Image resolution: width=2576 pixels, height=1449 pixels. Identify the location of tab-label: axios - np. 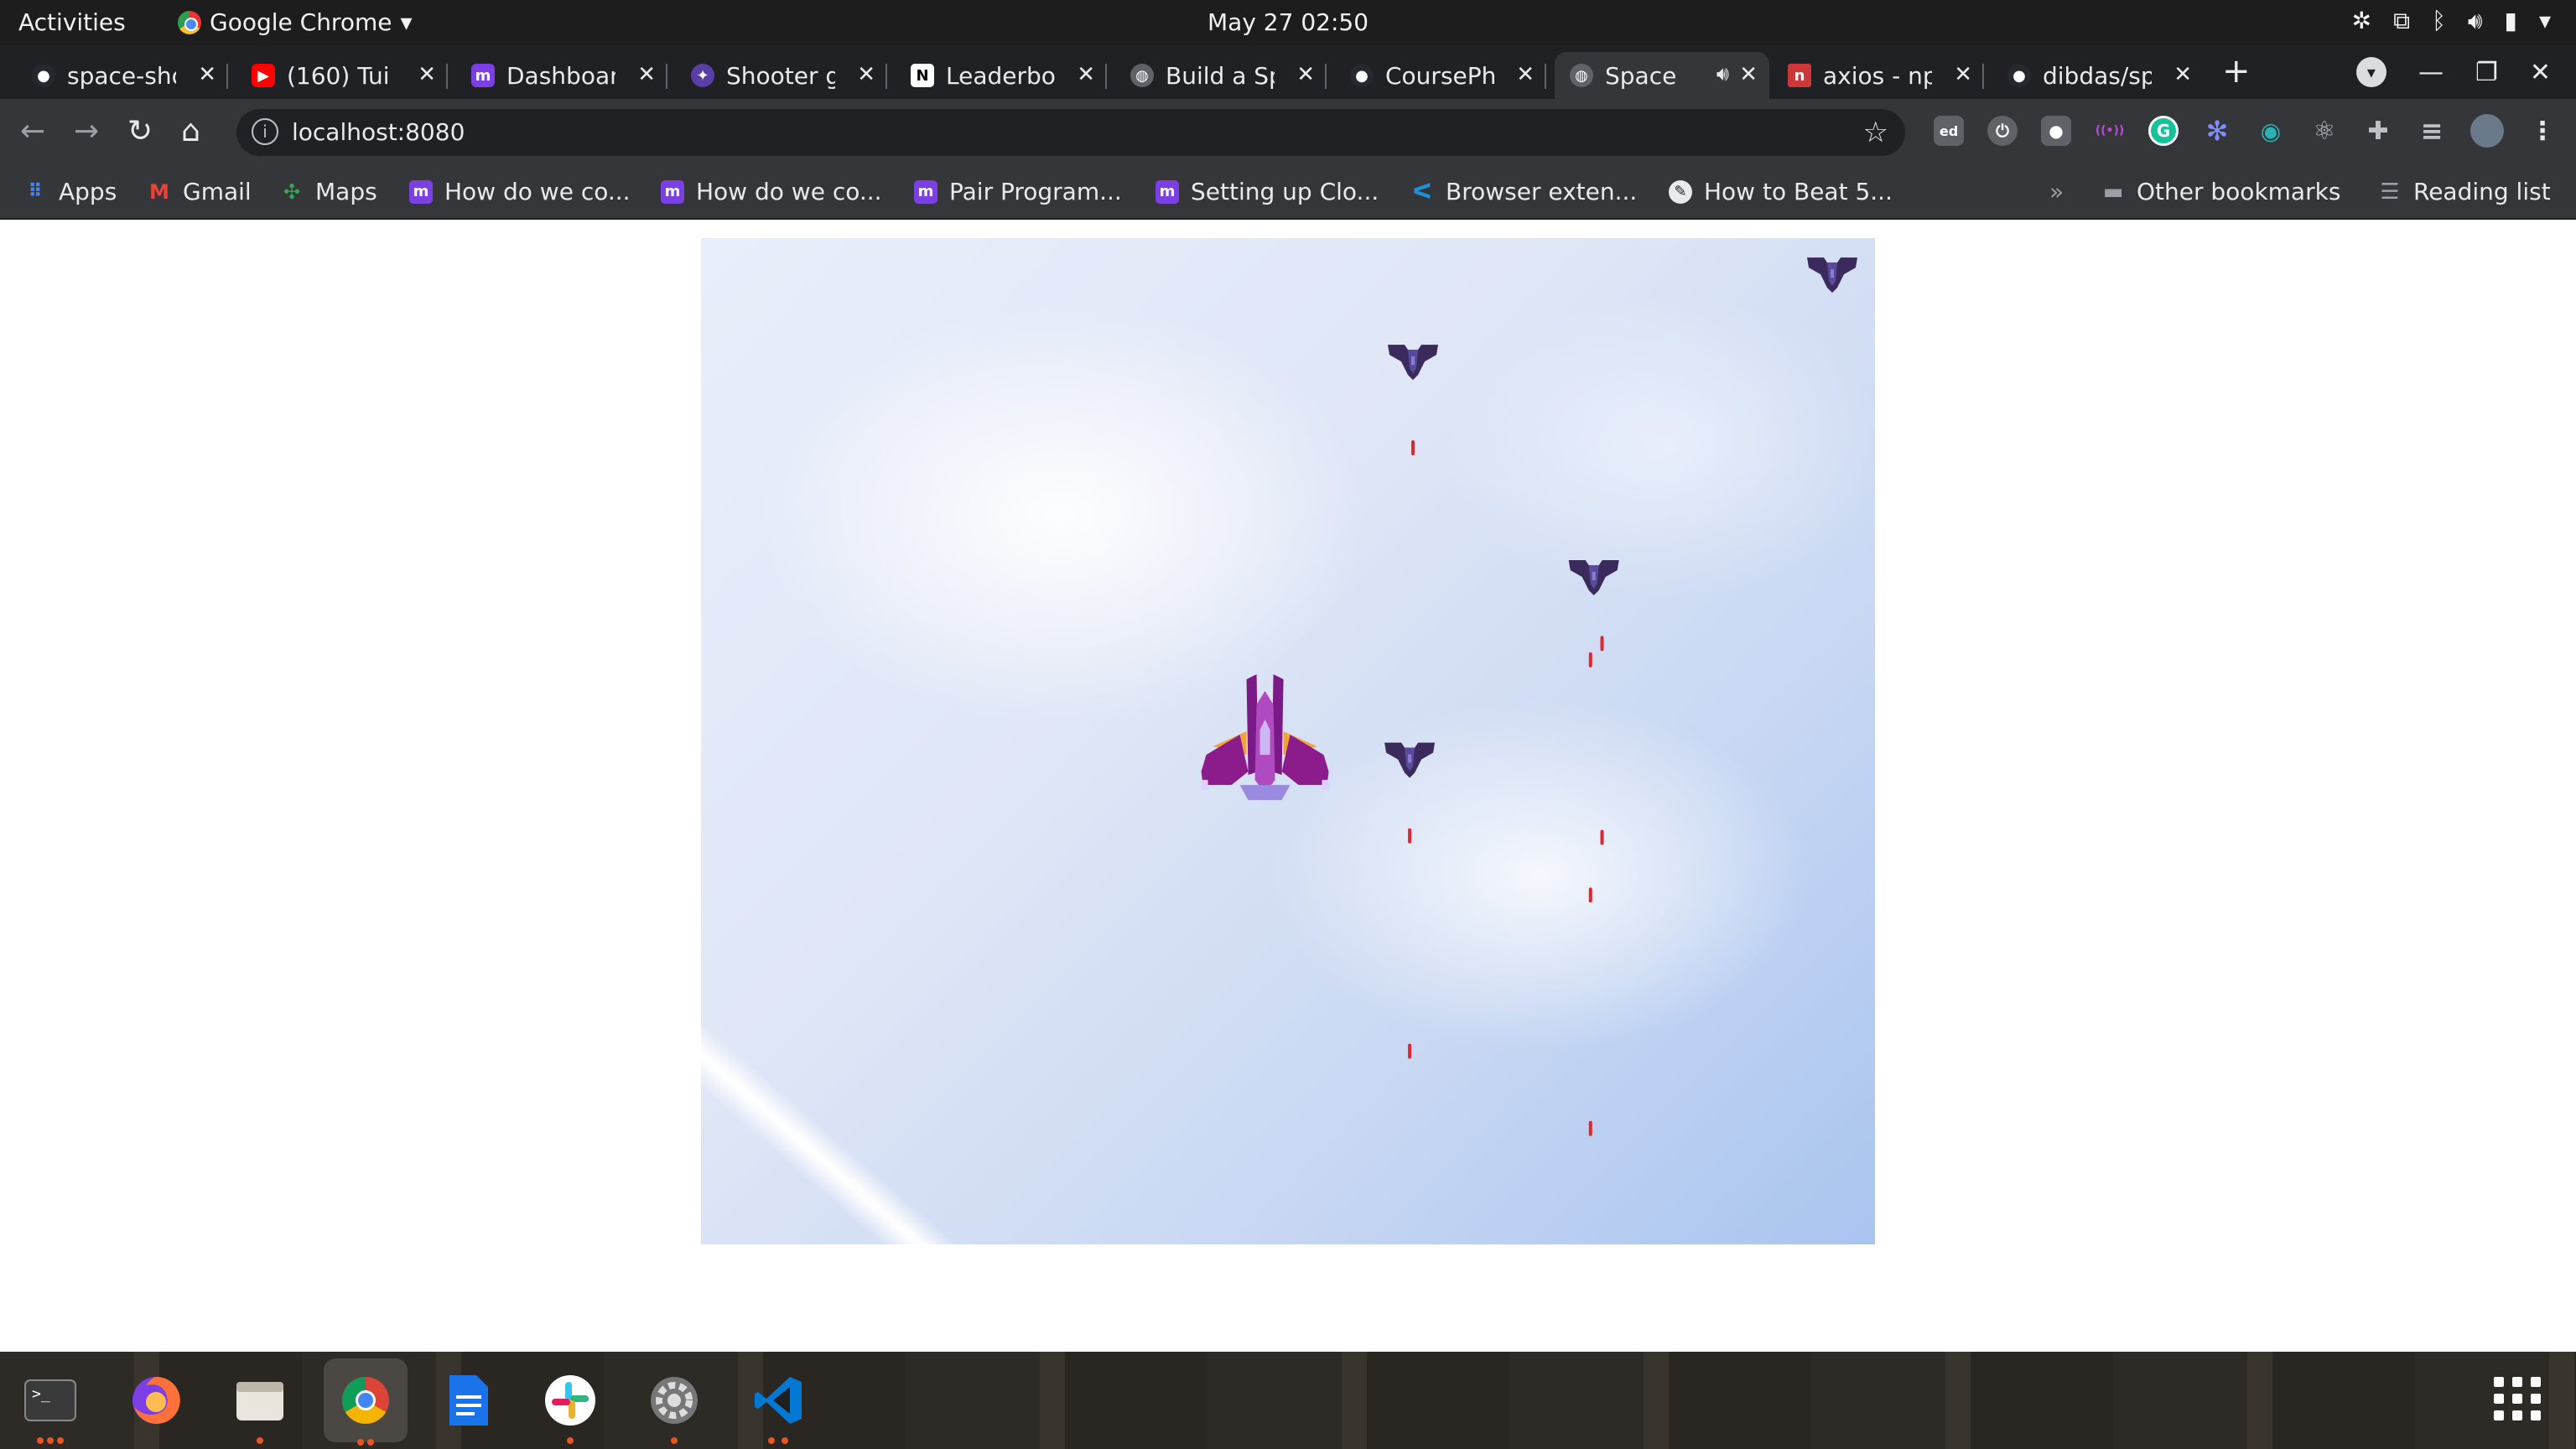
(1877, 75).